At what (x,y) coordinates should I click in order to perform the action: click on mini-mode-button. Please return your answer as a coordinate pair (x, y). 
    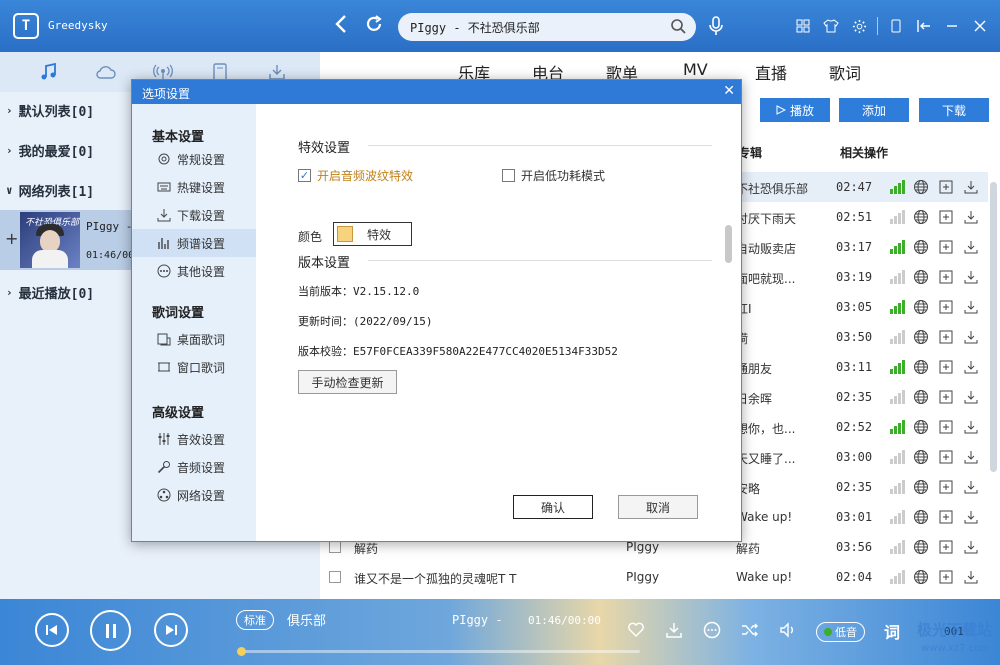
    Looking at the image, I should click on (896, 26).